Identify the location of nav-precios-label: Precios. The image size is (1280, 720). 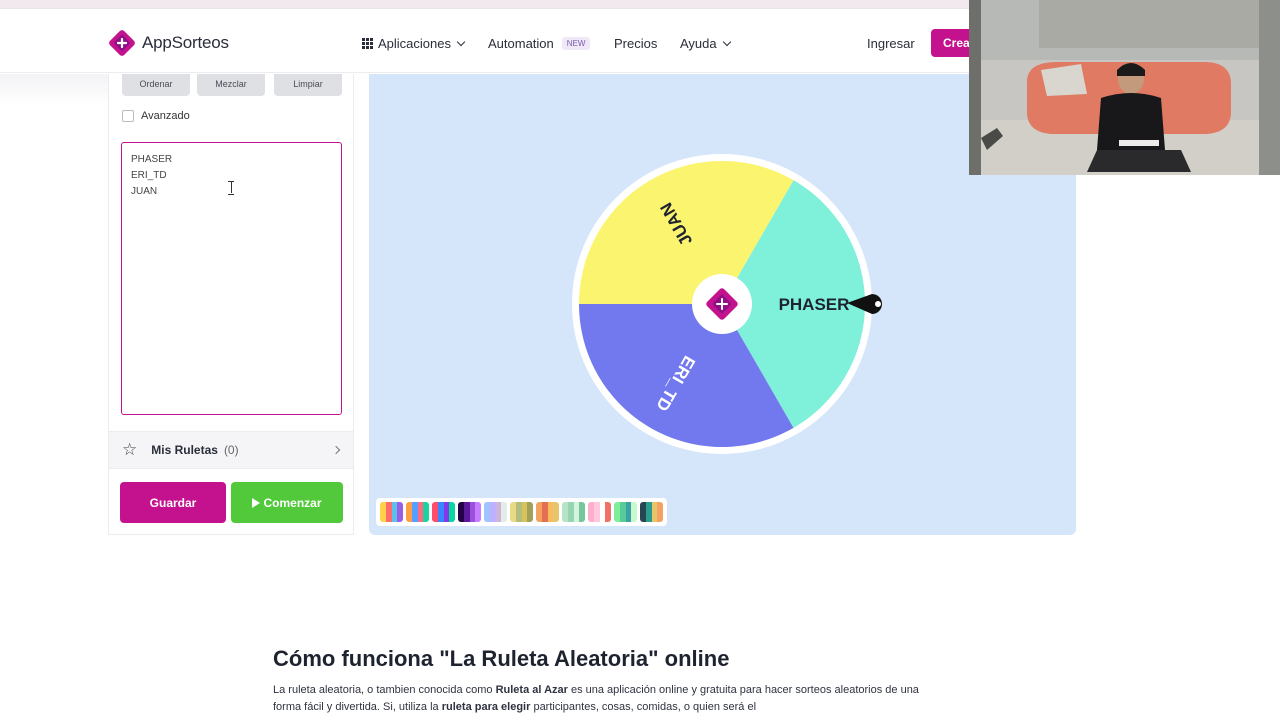
(636, 43).